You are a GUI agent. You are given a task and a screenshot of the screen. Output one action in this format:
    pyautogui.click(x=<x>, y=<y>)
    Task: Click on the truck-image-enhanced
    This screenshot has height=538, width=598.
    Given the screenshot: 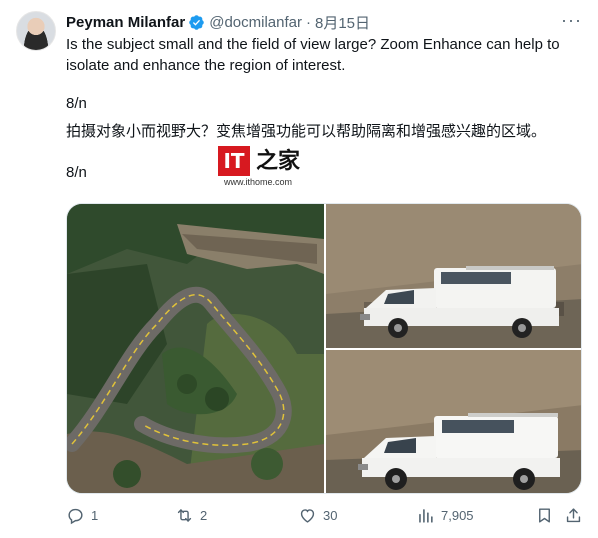 What is the action you would take?
    pyautogui.click(x=453, y=421)
    